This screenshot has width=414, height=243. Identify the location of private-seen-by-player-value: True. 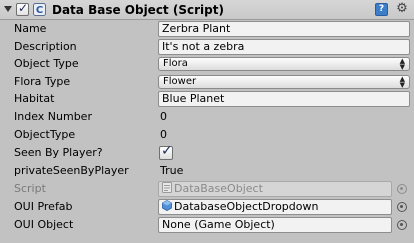
(172, 170).